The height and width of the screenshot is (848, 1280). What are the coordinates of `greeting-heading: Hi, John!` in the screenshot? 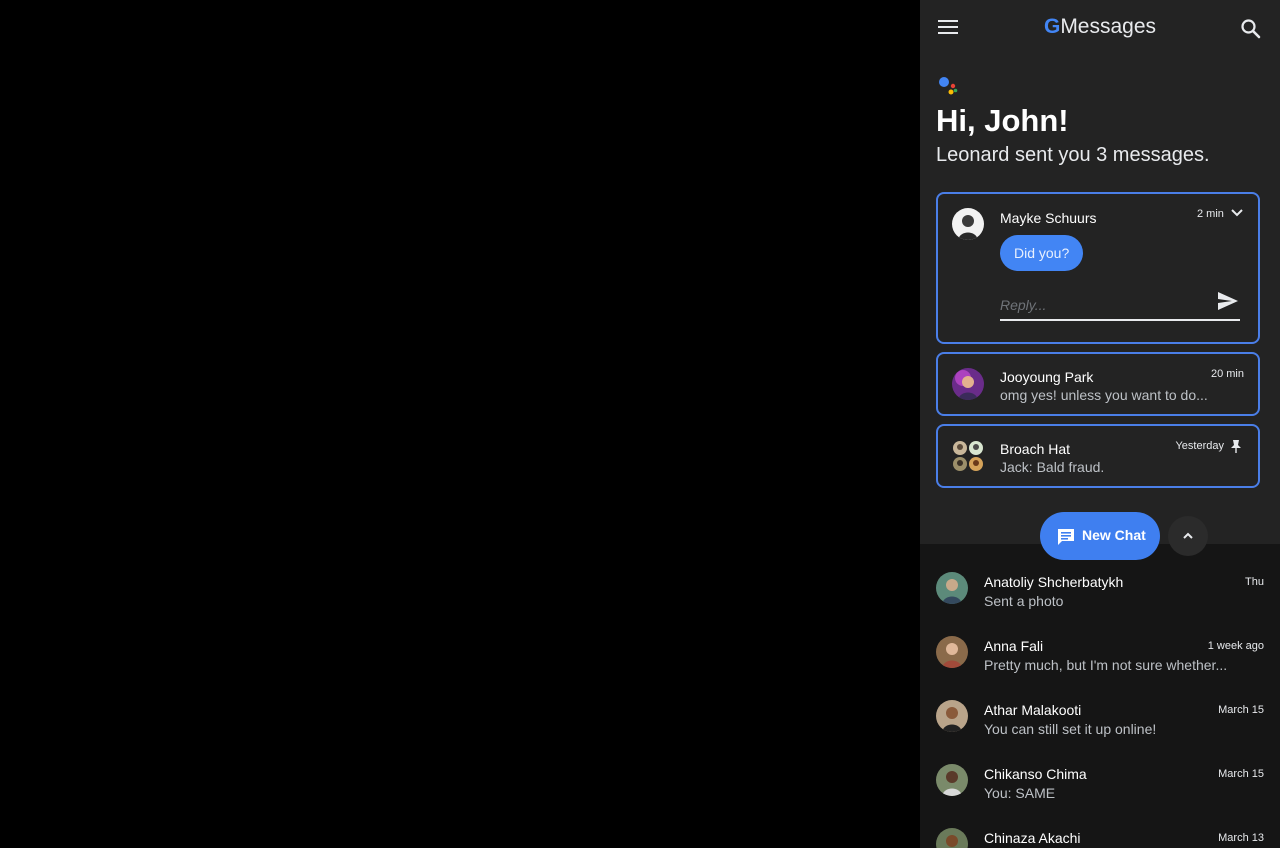 It's located at (1002, 120).